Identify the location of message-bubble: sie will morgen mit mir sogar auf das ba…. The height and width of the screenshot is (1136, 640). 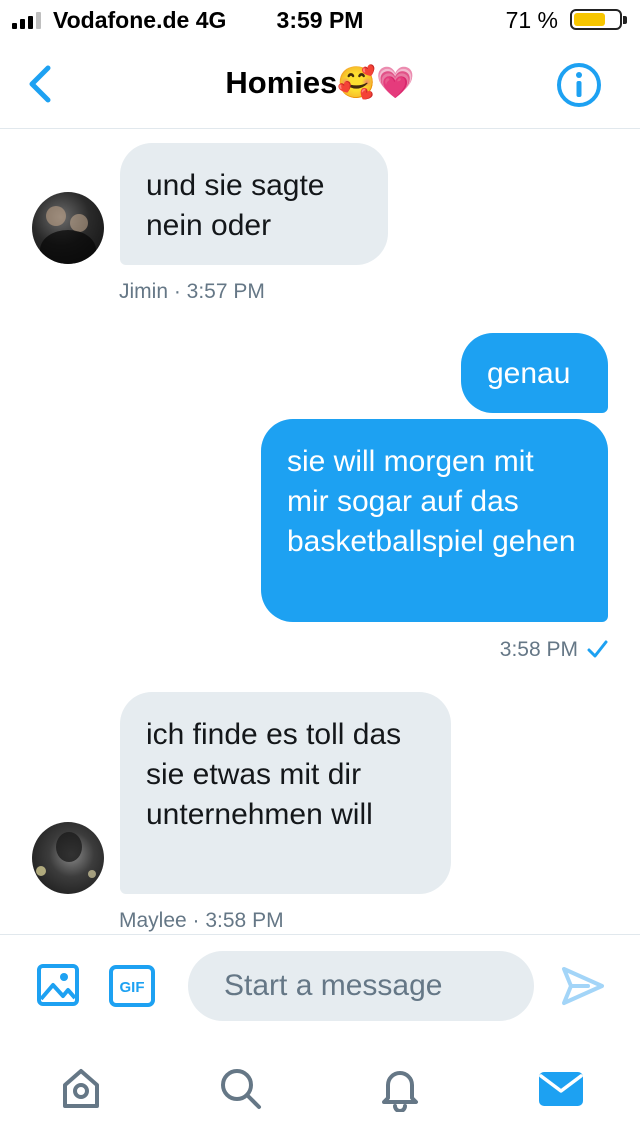
(434, 520).